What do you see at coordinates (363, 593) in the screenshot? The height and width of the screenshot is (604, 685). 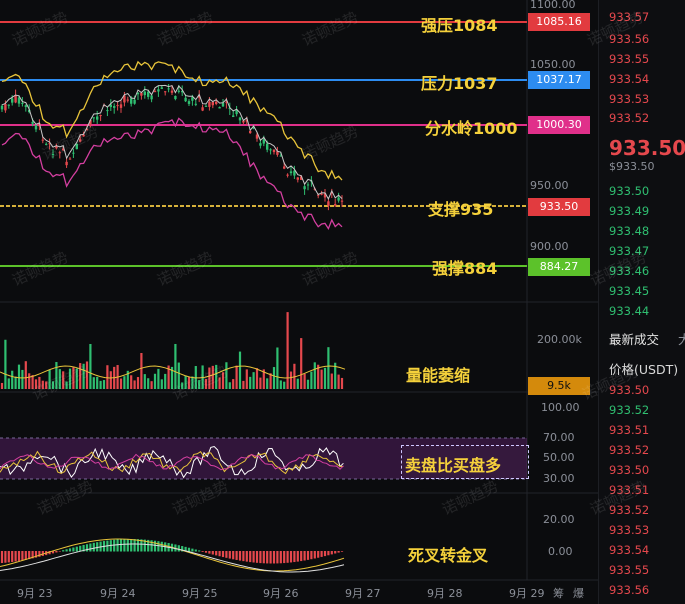 I see `date-label: 9月 27` at bounding box center [363, 593].